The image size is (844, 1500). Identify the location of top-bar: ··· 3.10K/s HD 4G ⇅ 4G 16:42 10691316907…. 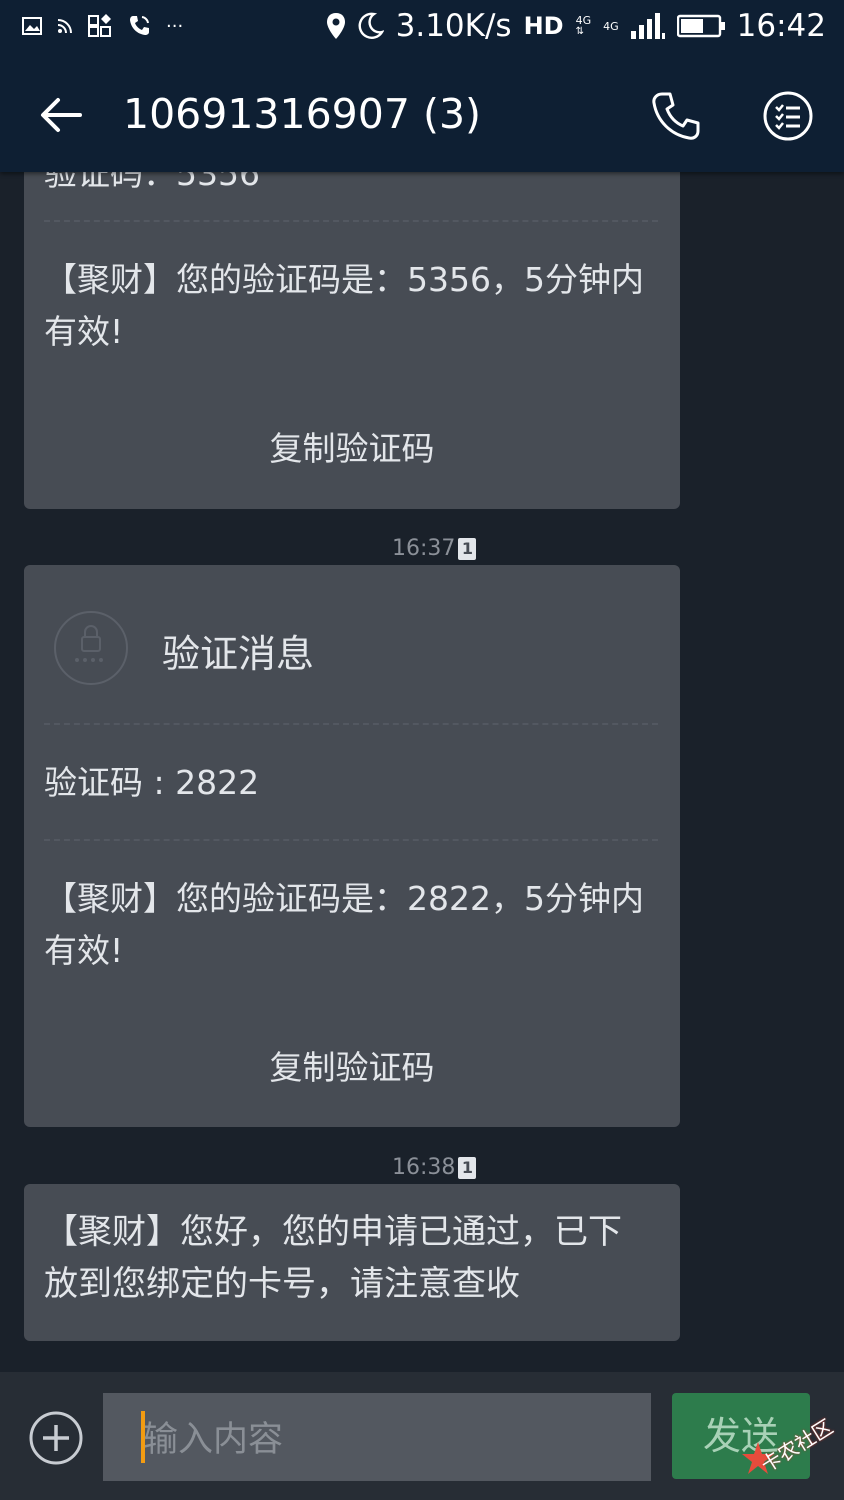
(422, 86).